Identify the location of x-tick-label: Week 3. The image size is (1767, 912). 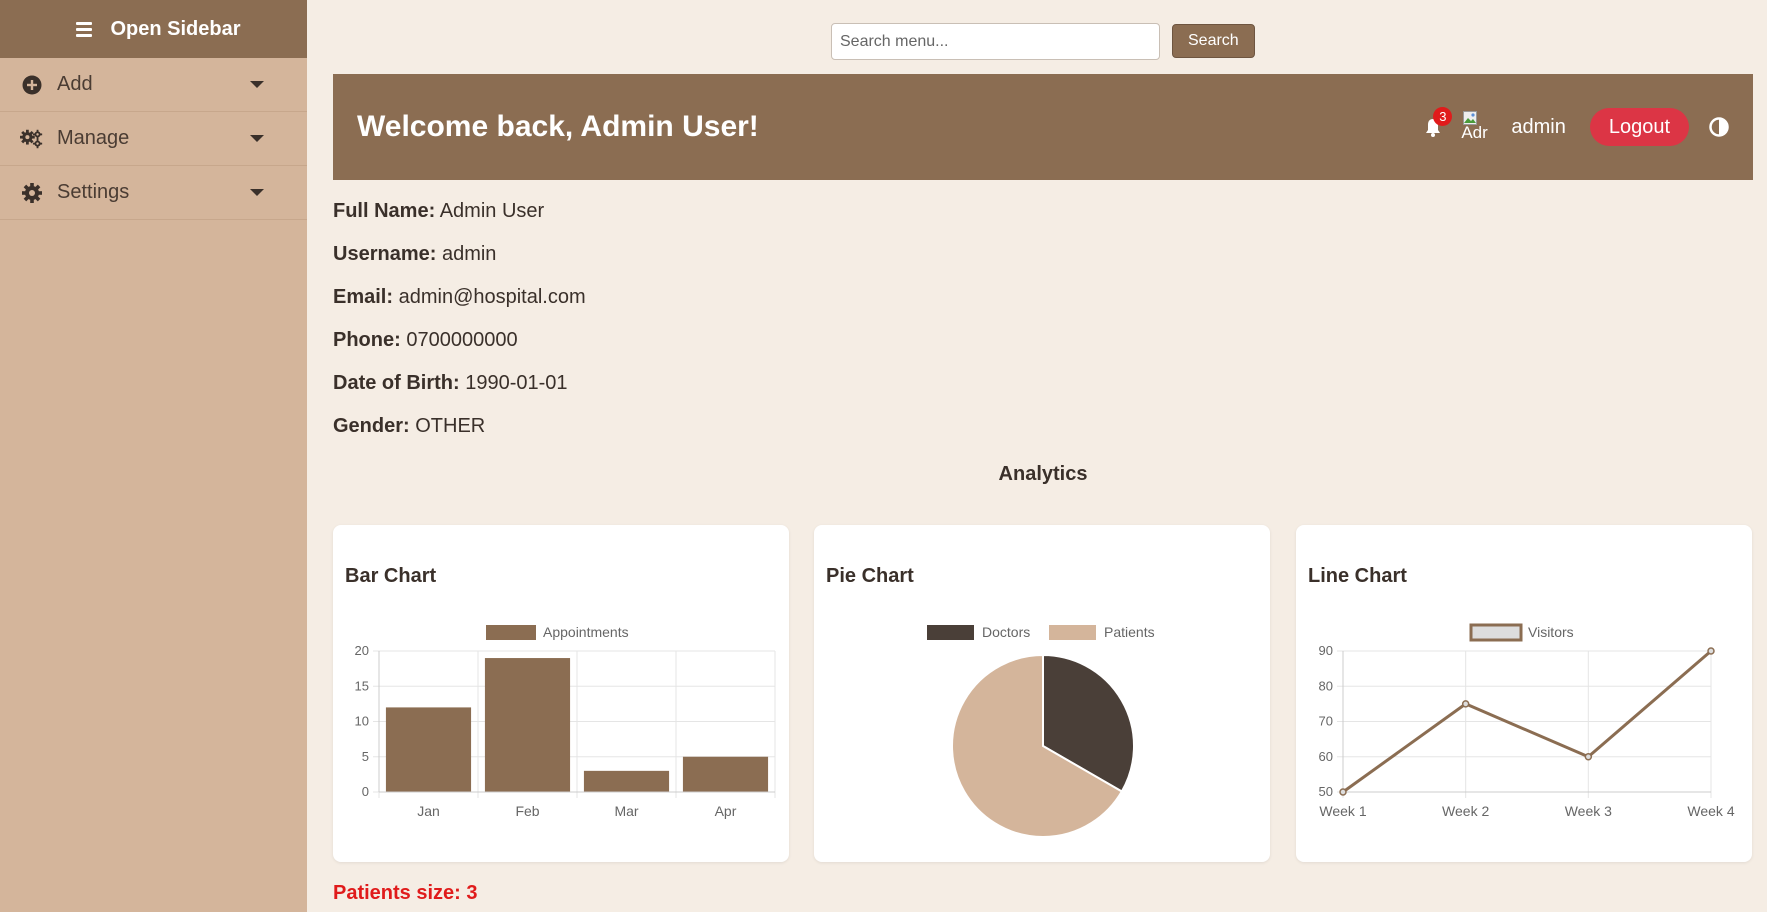
(1588, 811).